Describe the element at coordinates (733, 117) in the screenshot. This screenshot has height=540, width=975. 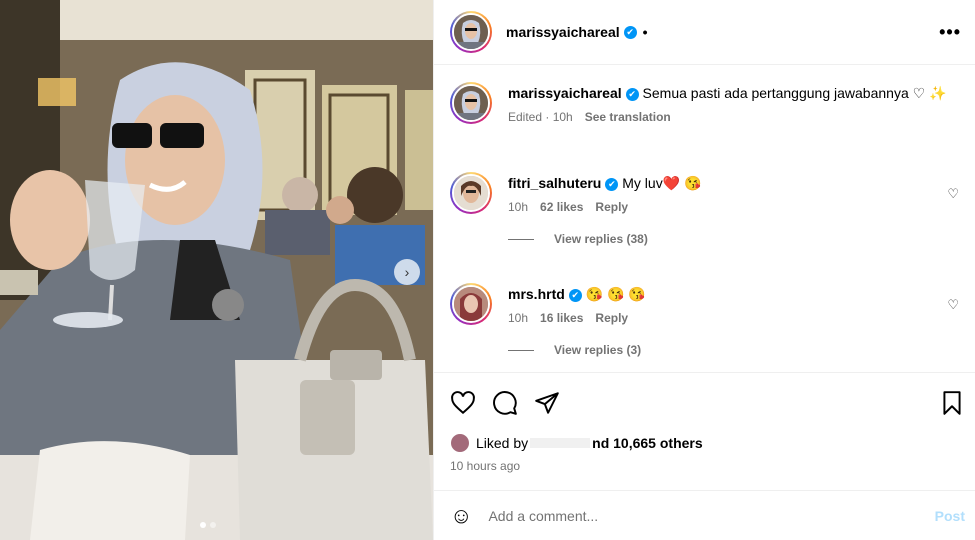
I see `caption-meta: Edited · 10h See translation` at that location.